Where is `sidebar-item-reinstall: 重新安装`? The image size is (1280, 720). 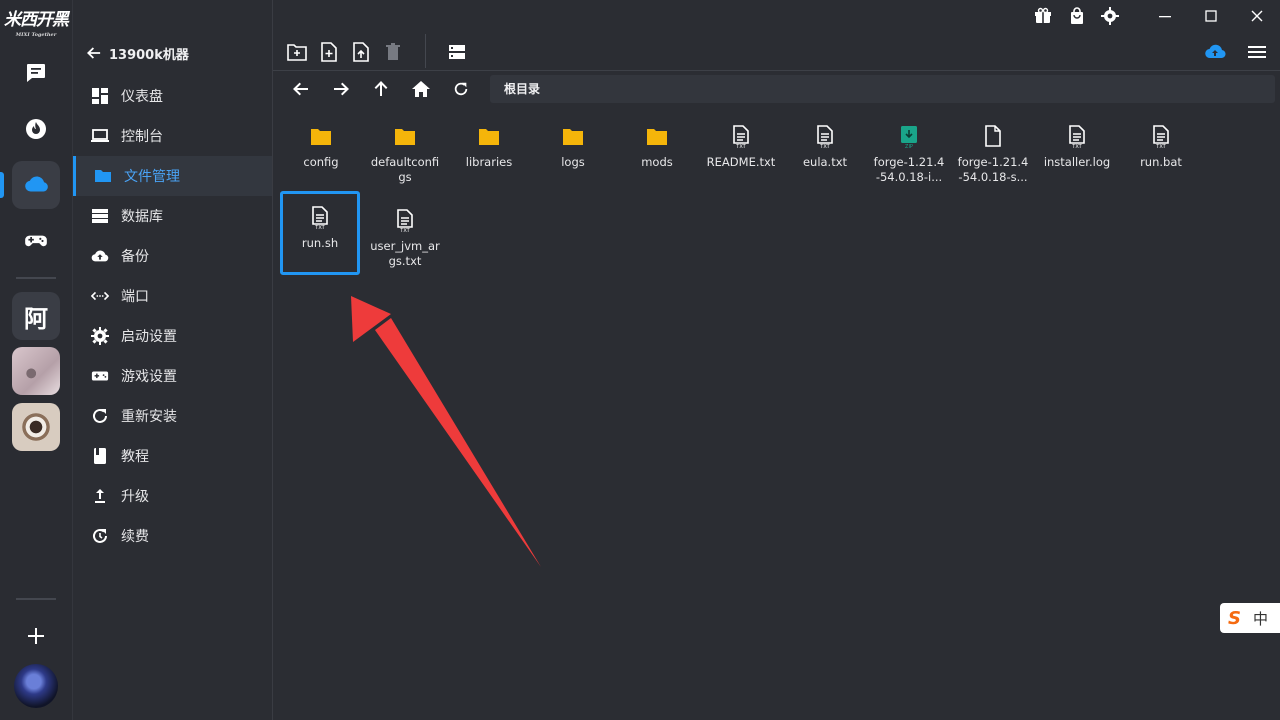 sidebar-item-reinstall: 重新安装 is located at coordinates (173, 416).